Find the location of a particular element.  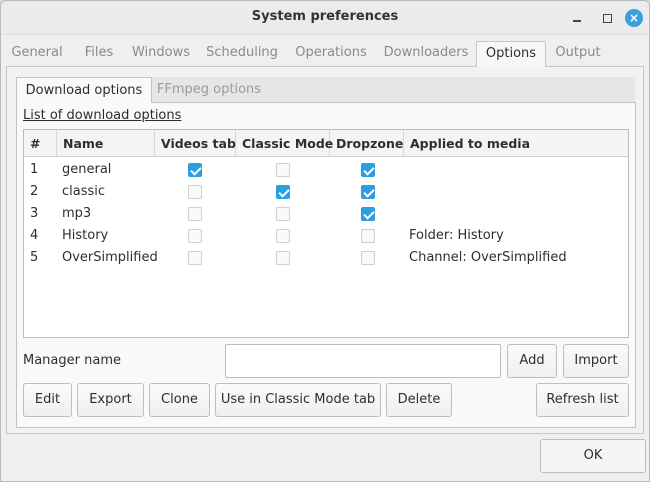

close-icon: × is located at coordinates (634, 18).